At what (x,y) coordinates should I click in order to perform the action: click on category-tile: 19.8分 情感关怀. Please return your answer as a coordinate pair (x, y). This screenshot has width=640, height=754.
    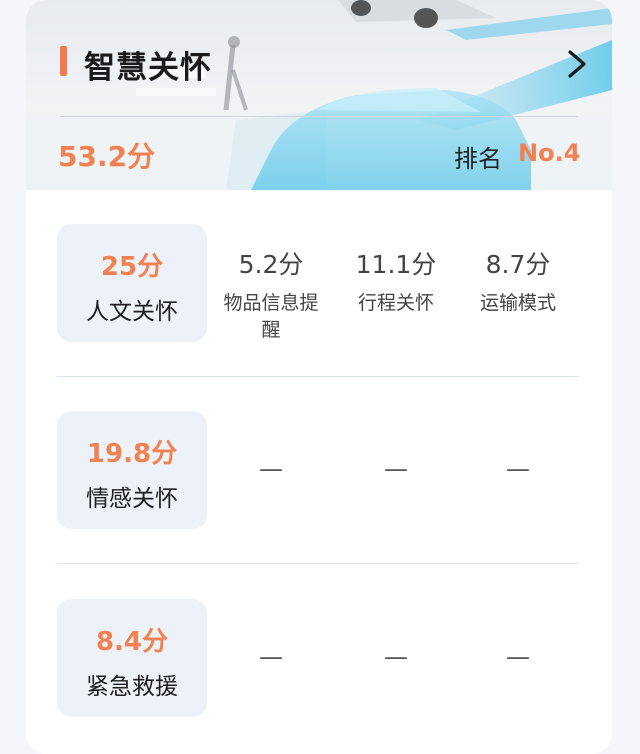
    Looking at the image, I should click on (132, 470).